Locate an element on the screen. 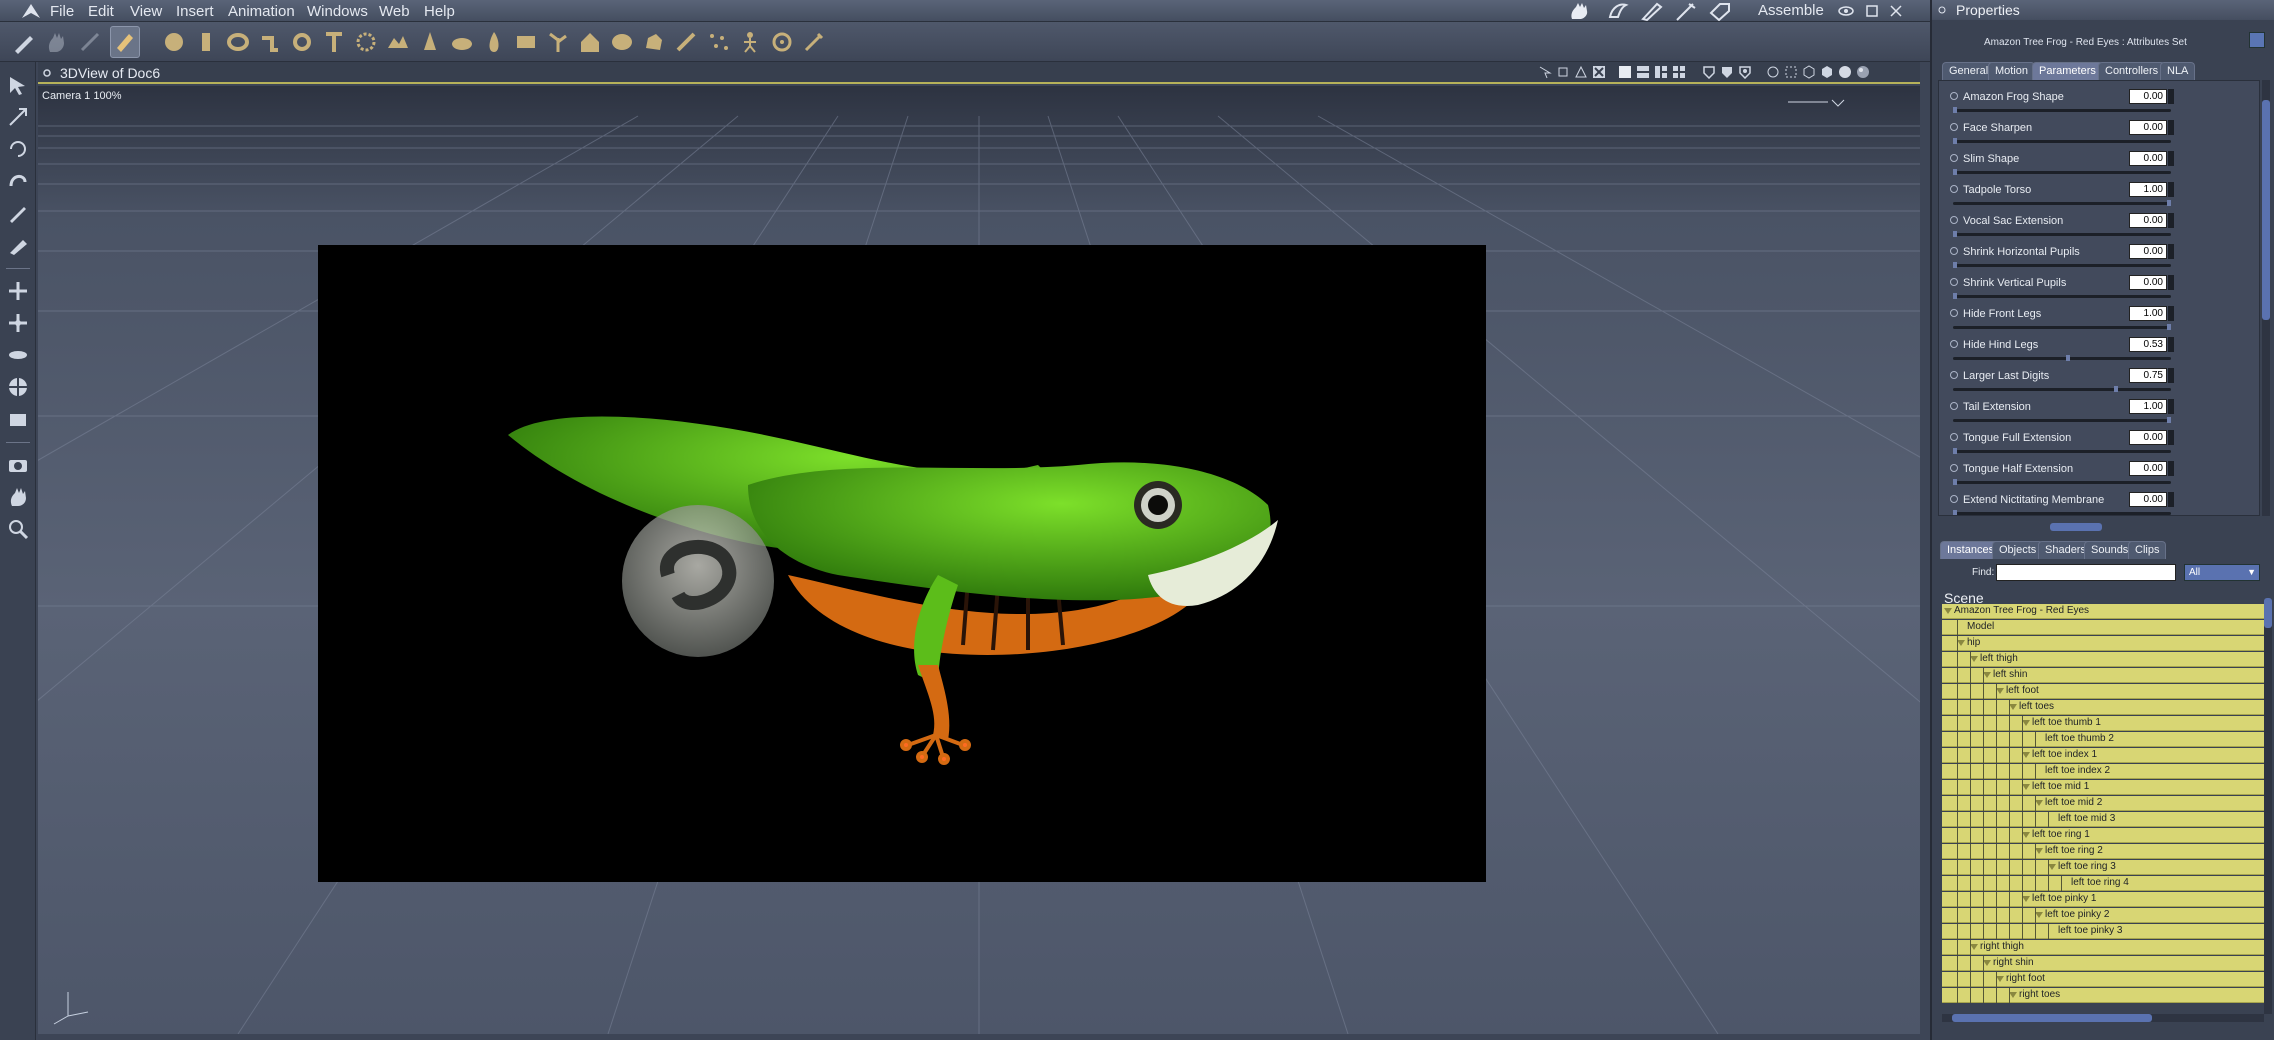  hair-primitive-icon is located at coordinates (622, 42).